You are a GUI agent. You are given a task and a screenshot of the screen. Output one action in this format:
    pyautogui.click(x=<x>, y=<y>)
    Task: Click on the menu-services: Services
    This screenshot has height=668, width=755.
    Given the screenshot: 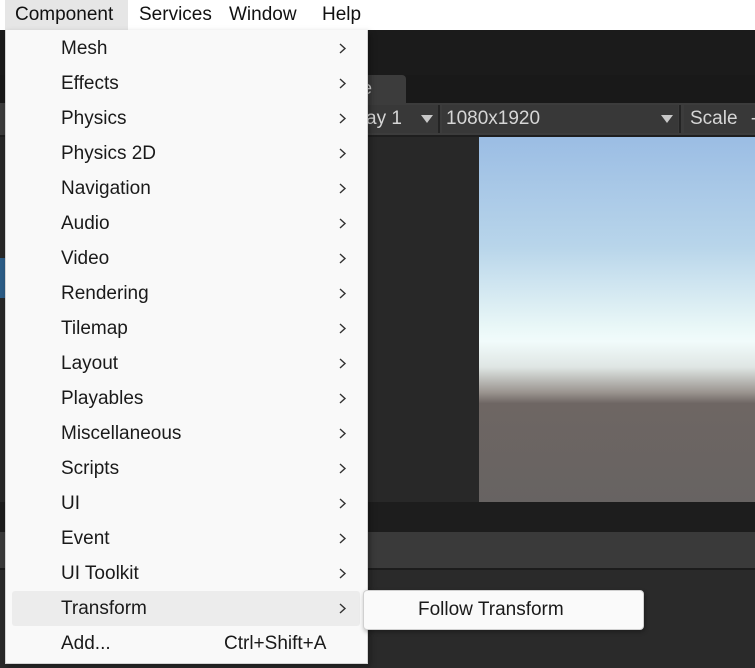 What is the action you would take?
    pyautogui.click(x=175, y=15)
    